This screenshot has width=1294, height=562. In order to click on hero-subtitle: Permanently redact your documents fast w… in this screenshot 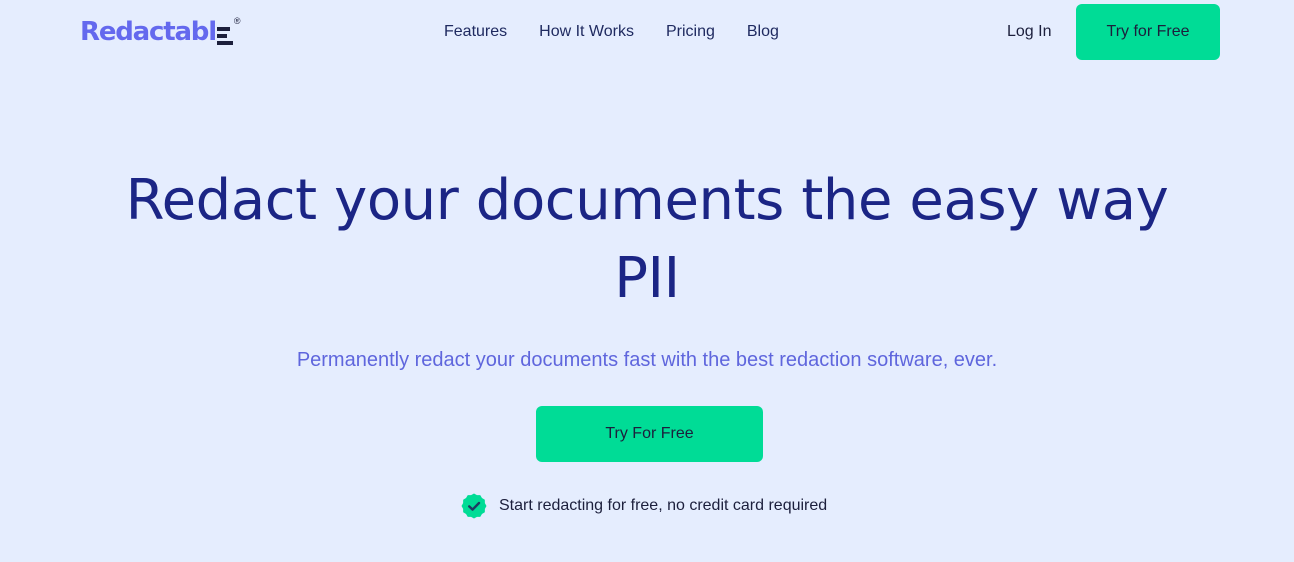, I will do `click(647, 360)`.